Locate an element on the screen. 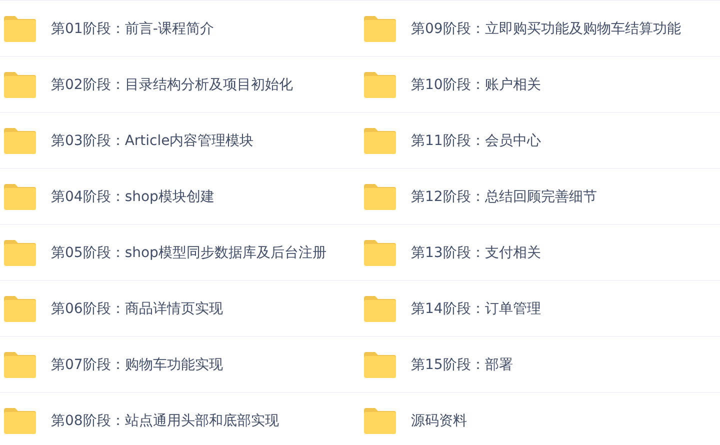 Image resolution: width=720 pixels, height=445 pixels. folder-name: 第08阶段：站点通用头部和底部实现 is located at coordinates (165, 421).